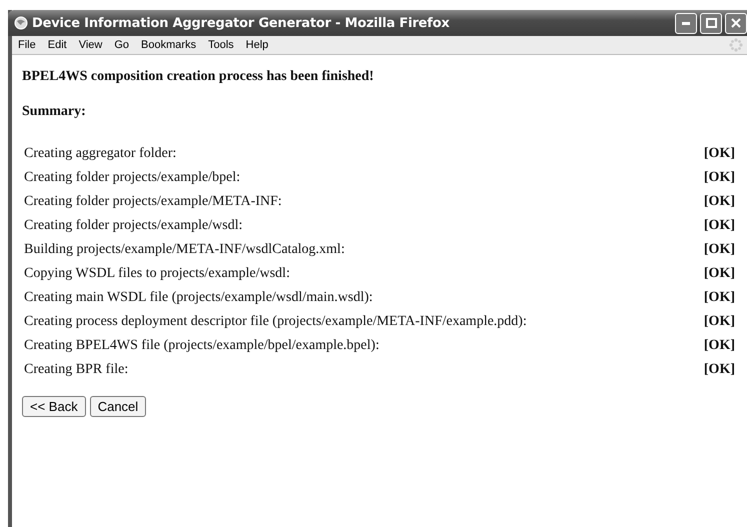 This screenshot has height=527, width=747. I want to click on heading: BPEL4WS composition creation process has been finished!, so click(198, 77).